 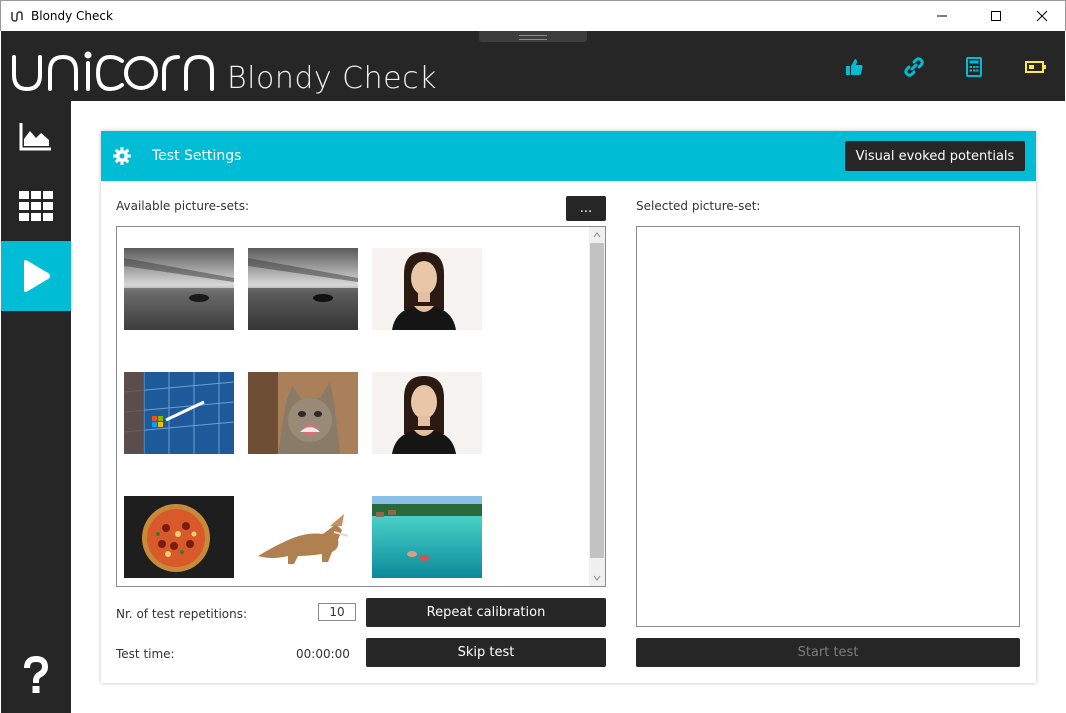 What do you see at coordinates (72, 16) in the screenshot?
I see `window-title: Blondy Check` at bounding box center [72, 16].